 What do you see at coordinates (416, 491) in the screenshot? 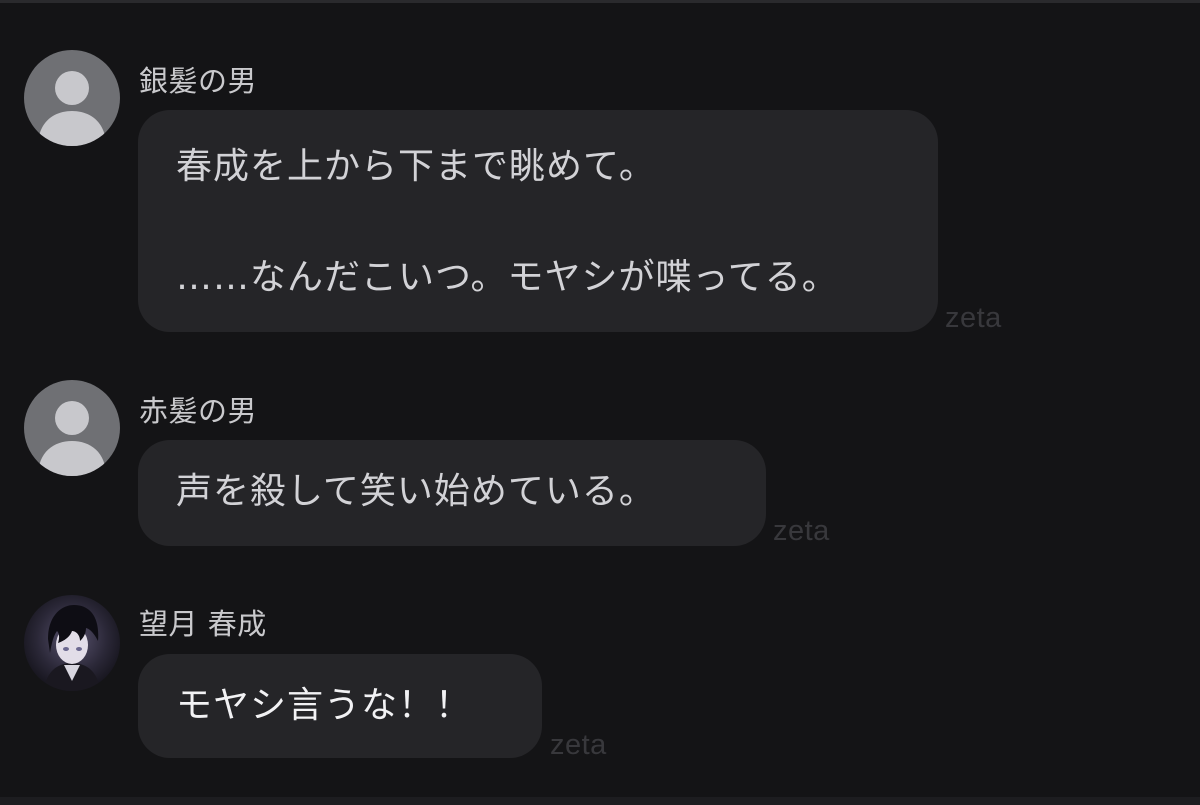
I see `message-line: 声を殺して笑い始めている。` at bounding box center [416, 491].